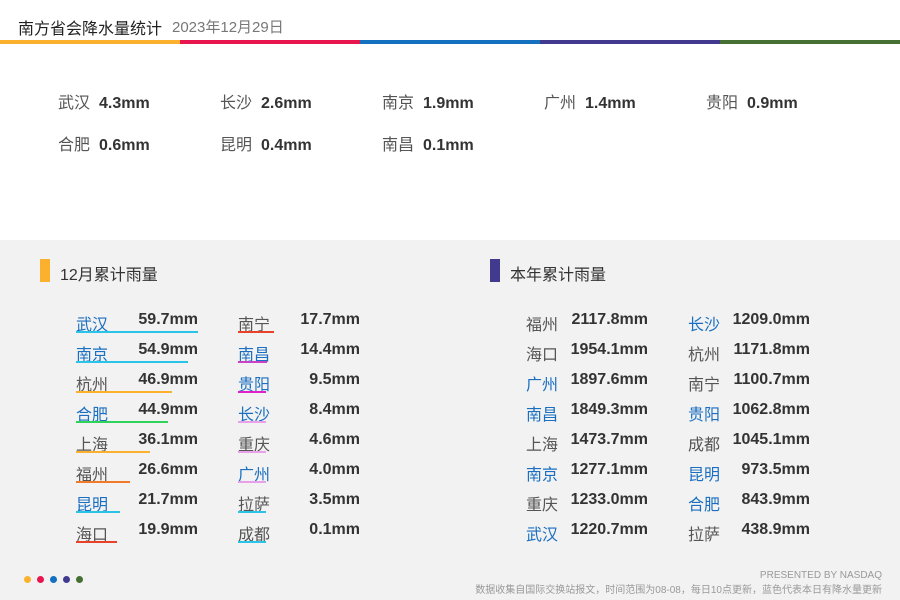  I want to click on daily-item: 合肥 0.6mm, so click(104, 143).